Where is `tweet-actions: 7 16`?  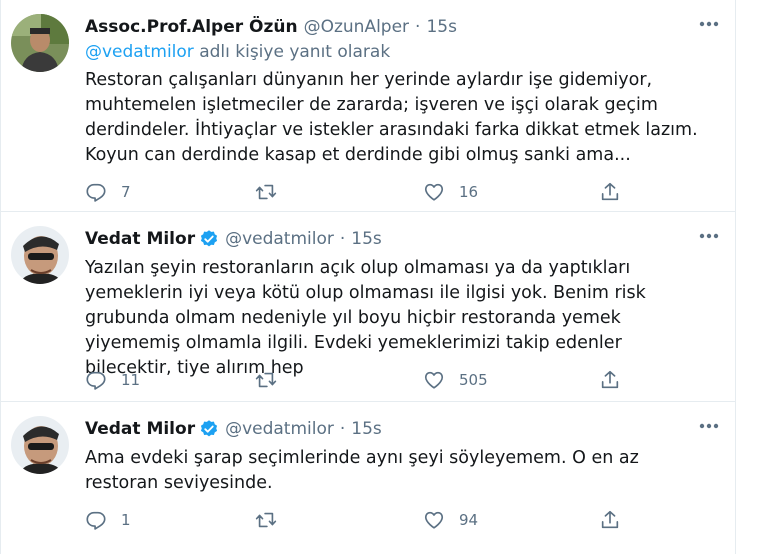
tweet-actions: 7 16 is located at coordinates (400, 192).